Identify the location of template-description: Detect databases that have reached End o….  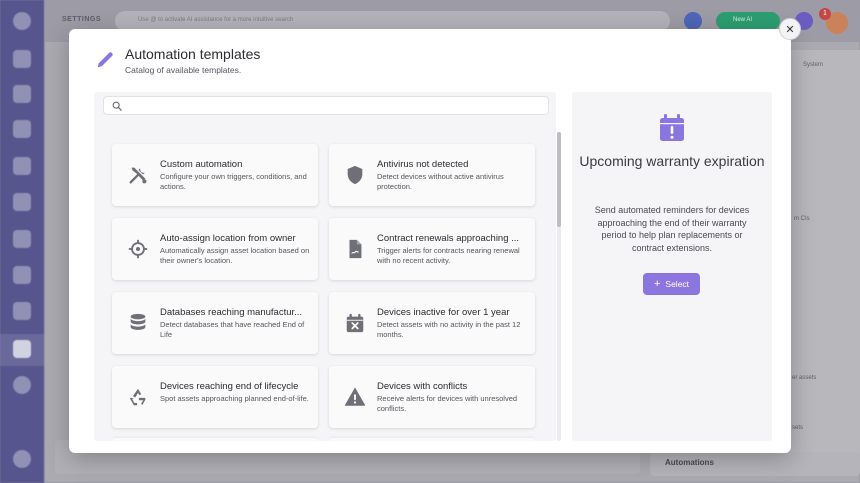
(232, 329).